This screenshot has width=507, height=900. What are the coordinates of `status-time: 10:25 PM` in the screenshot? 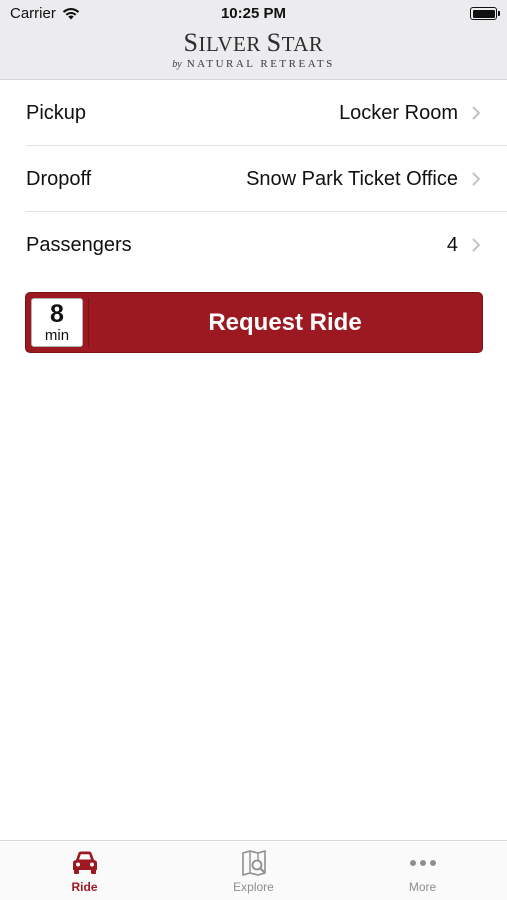 It's located at (253, 13).